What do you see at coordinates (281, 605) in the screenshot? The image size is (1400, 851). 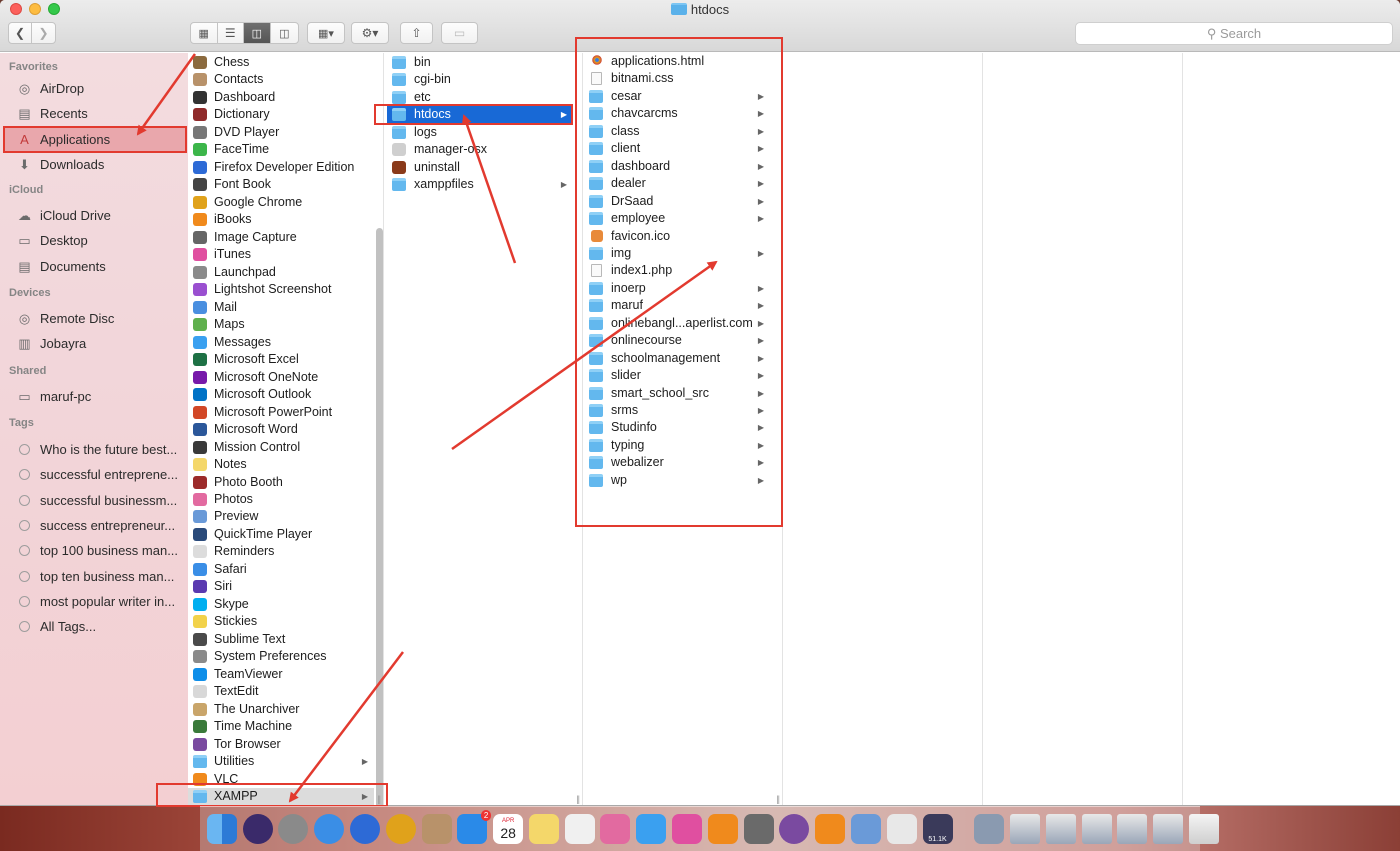 I see `list-item: Skype` at bounding box center [281, 605].